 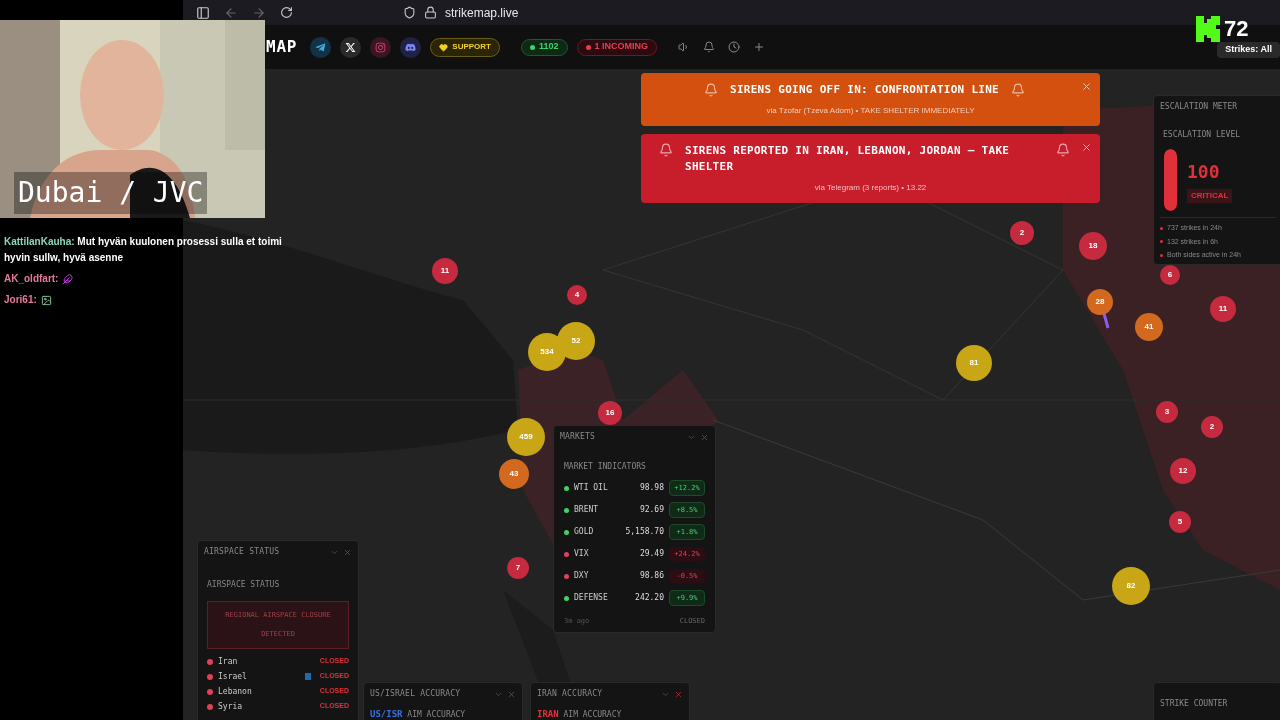 What do you see at coordinates (31, 279) in the screenshot?
I see `chat-username: AK_oldfart:` at bounding box center [31, 279].